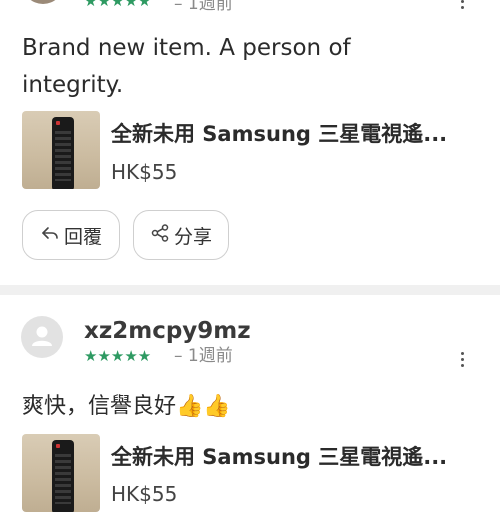 This screenshot has height=512, width=500. Describe the element at coordinates (50, 235) in the screenshot. I see `reply-icon` at that location.